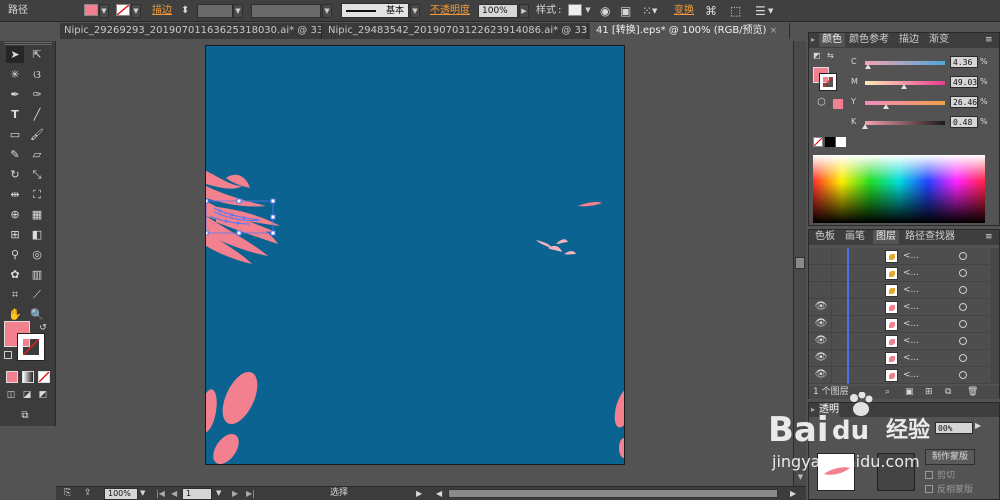 Image resolution: width=1000 pixels, height=500 pixels. I want to click on tab-pathfinder: 路径查找器, so click(930, 237).